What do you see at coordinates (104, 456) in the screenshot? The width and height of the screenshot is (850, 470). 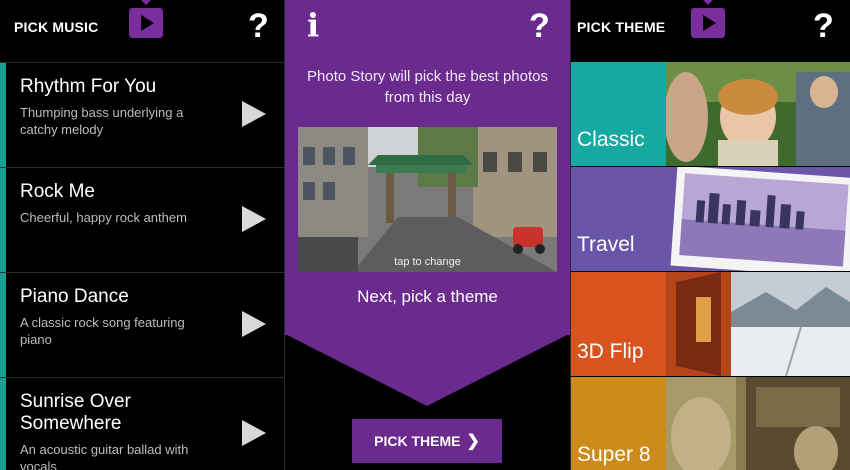 I see `song-description: An acoustic guitar ballad with vocals` at bounding box center [104, 456].